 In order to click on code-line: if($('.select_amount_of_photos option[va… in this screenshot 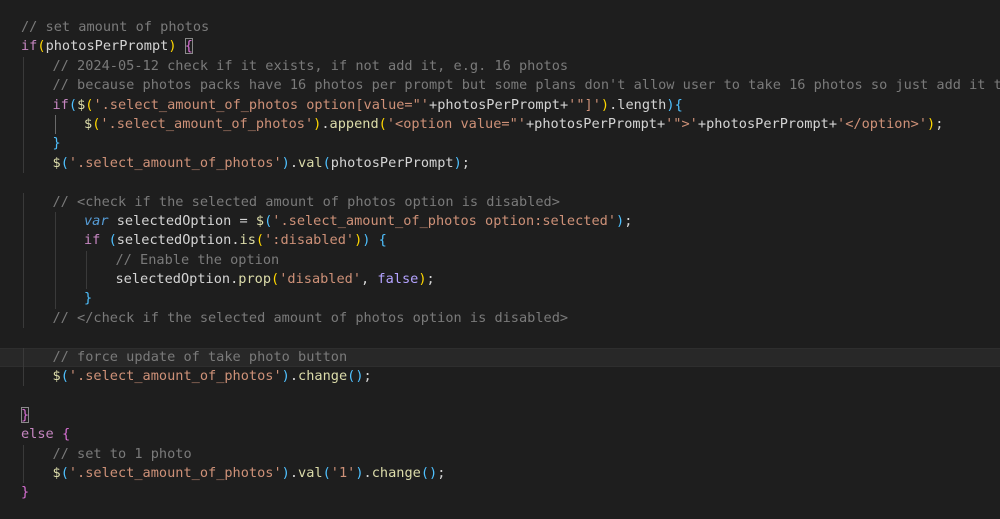, I will do `click(500, 105)`.